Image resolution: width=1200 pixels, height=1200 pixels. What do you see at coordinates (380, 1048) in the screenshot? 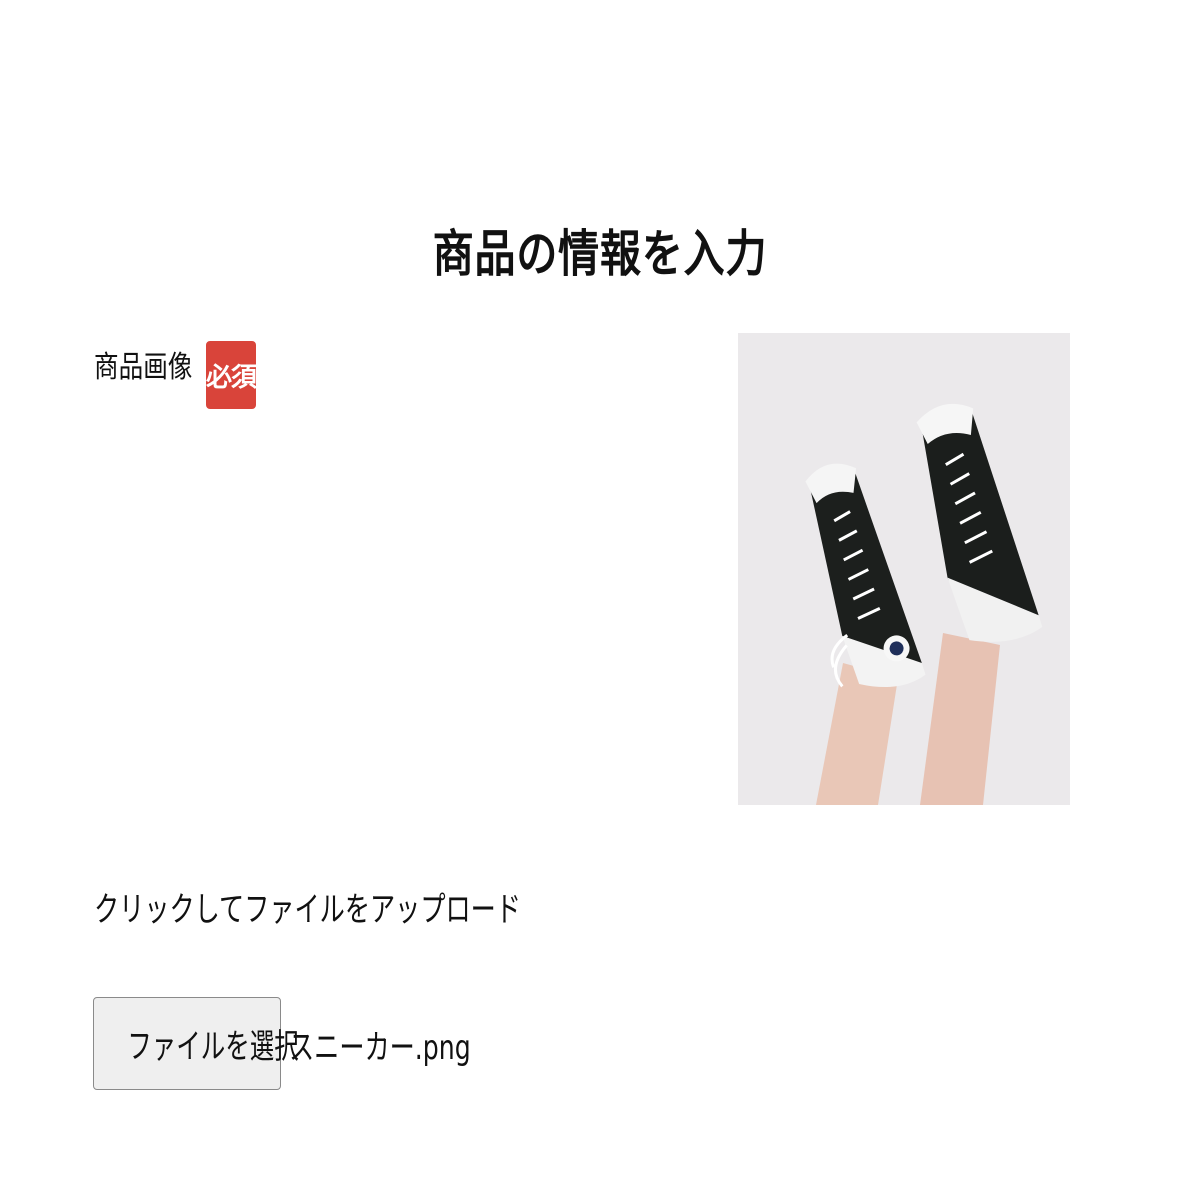
I see `selected-file-name: スニーカー.png` at bounding box center [380, 1048].